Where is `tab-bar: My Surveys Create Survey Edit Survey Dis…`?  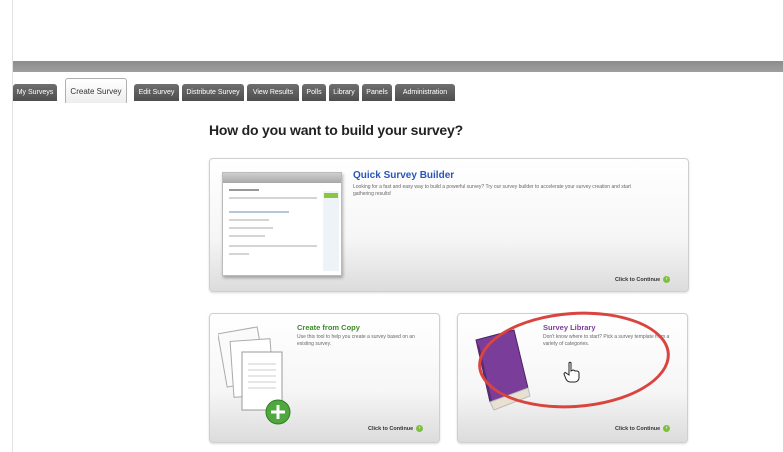
tab-bar: My Surveys Create Survey Edit Survey Dis… is located at coordinates (398, 71).